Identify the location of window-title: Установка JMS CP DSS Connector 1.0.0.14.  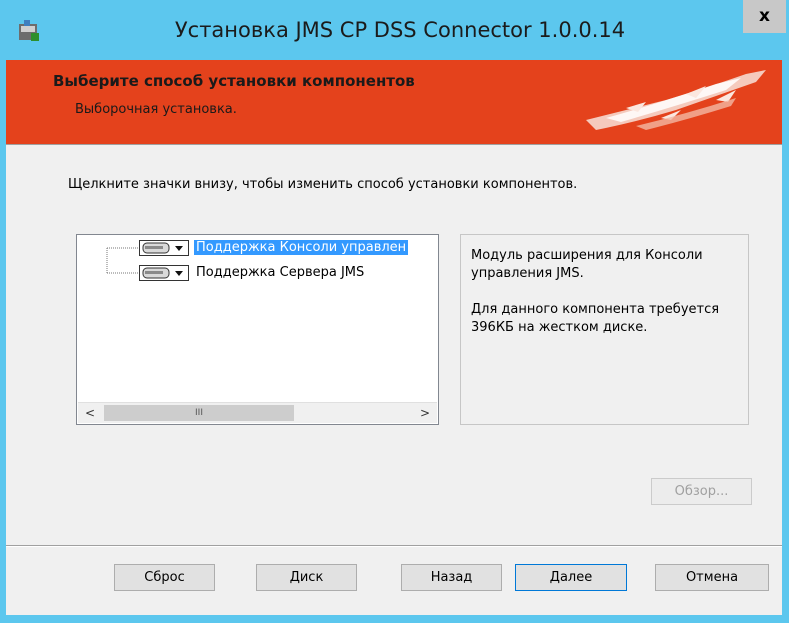
(400, 30).